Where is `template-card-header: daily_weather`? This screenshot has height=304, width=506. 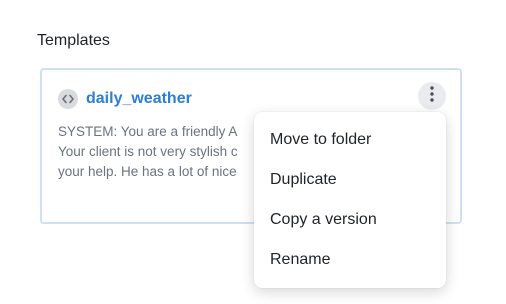
template-card-header: daily_weather is located at coordinates (125, 99).